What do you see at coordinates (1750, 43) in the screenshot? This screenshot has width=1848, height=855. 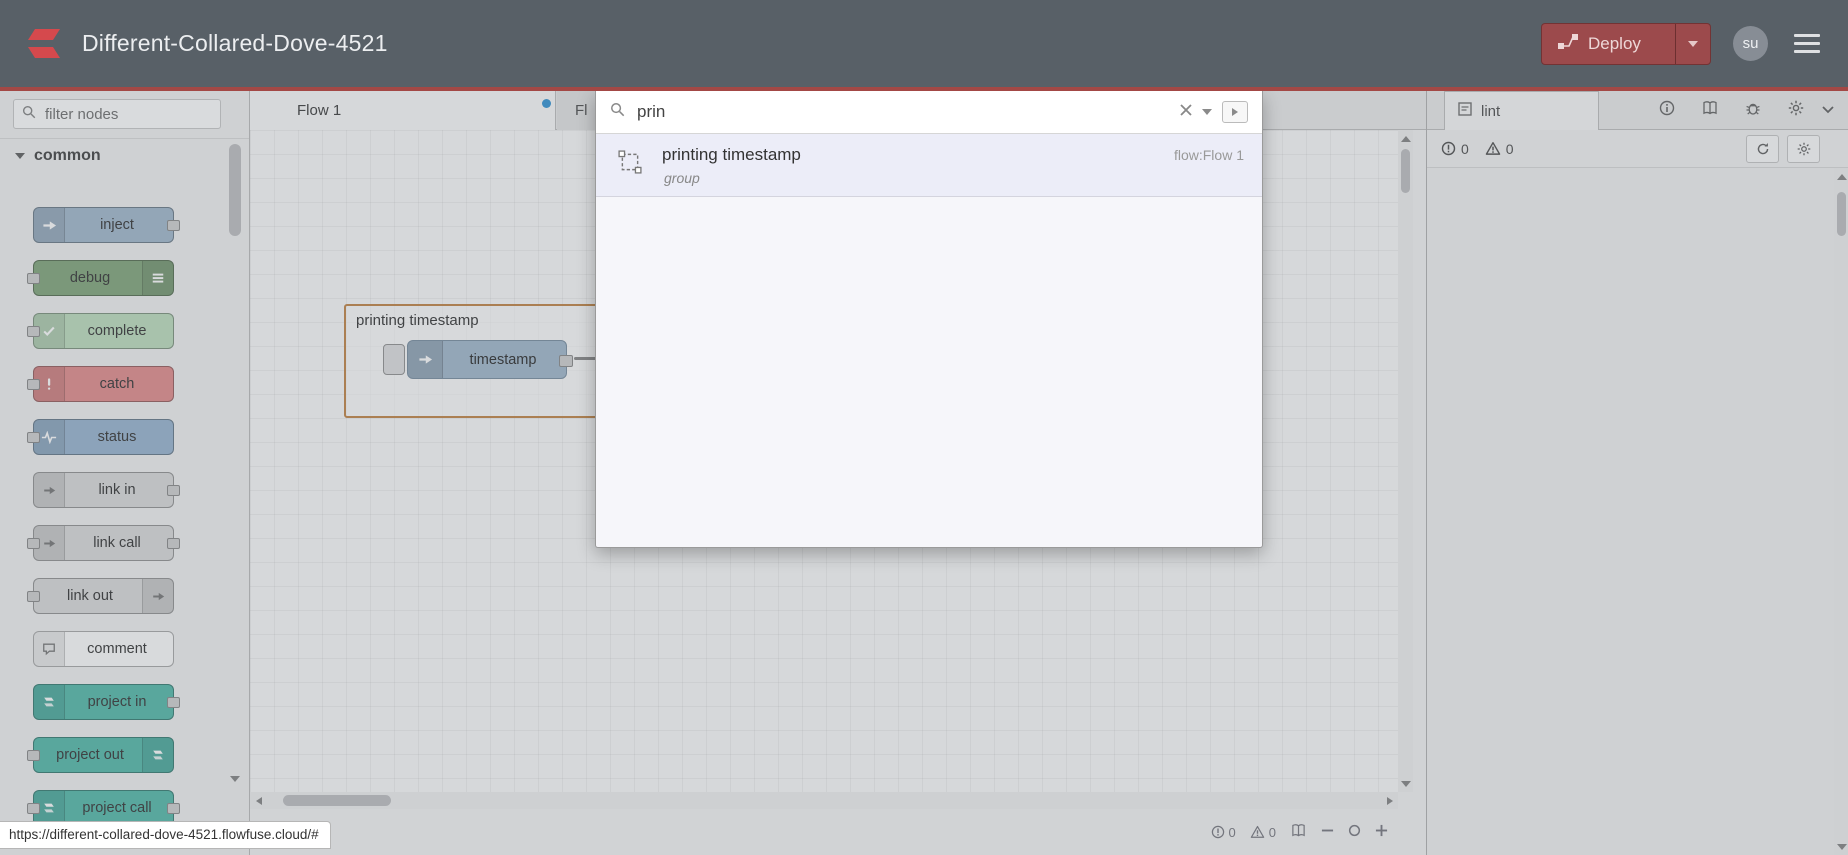 I see `user-avatar: su` at bounding box center [1750, 43].